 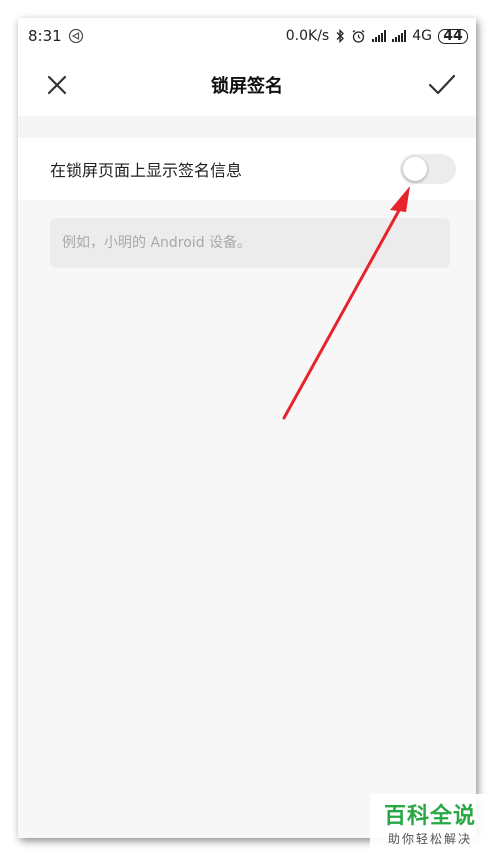 I want to click on signature-input, so click(x=250, y=243).